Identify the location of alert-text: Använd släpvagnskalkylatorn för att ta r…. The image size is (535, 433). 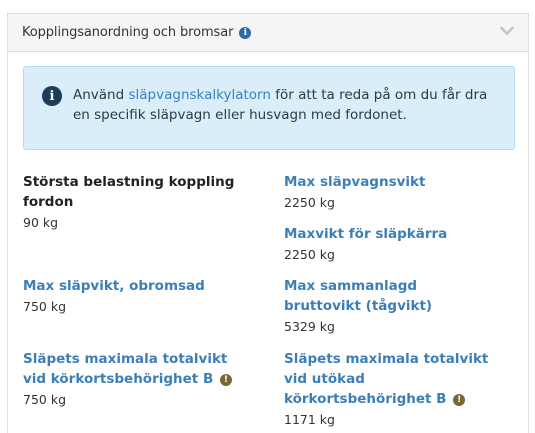
(283, 105).